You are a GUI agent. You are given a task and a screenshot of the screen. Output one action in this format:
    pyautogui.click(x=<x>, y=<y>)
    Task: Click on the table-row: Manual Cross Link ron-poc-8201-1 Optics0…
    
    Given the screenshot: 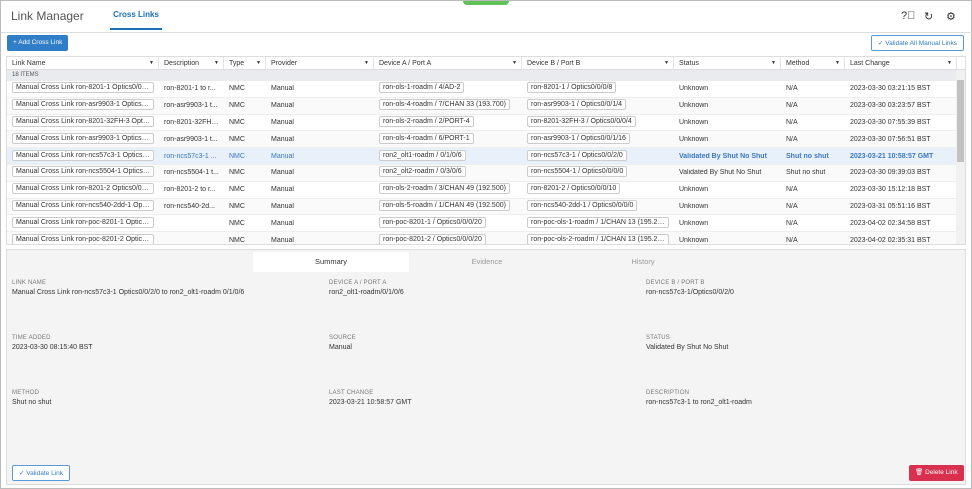 What is the action you would take?
    pyautogui.click(x=486, y=224)
    